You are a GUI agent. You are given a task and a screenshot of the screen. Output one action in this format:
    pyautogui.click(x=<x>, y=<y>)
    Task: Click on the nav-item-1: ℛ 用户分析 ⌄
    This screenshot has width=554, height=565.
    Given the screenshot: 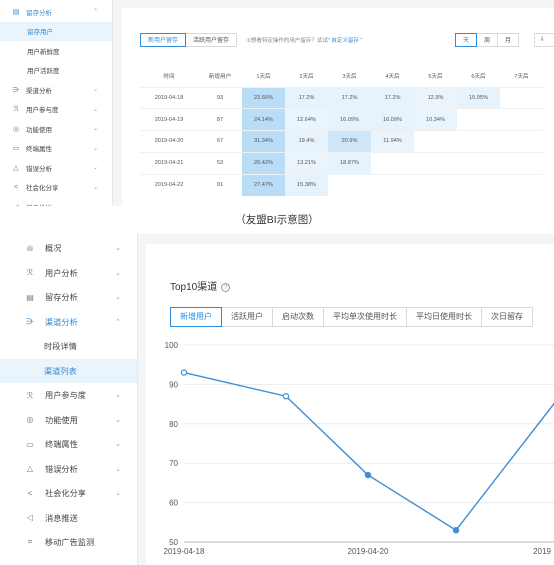 What is the action you would take?
    pyautogui.click(x=68, y=273)
    